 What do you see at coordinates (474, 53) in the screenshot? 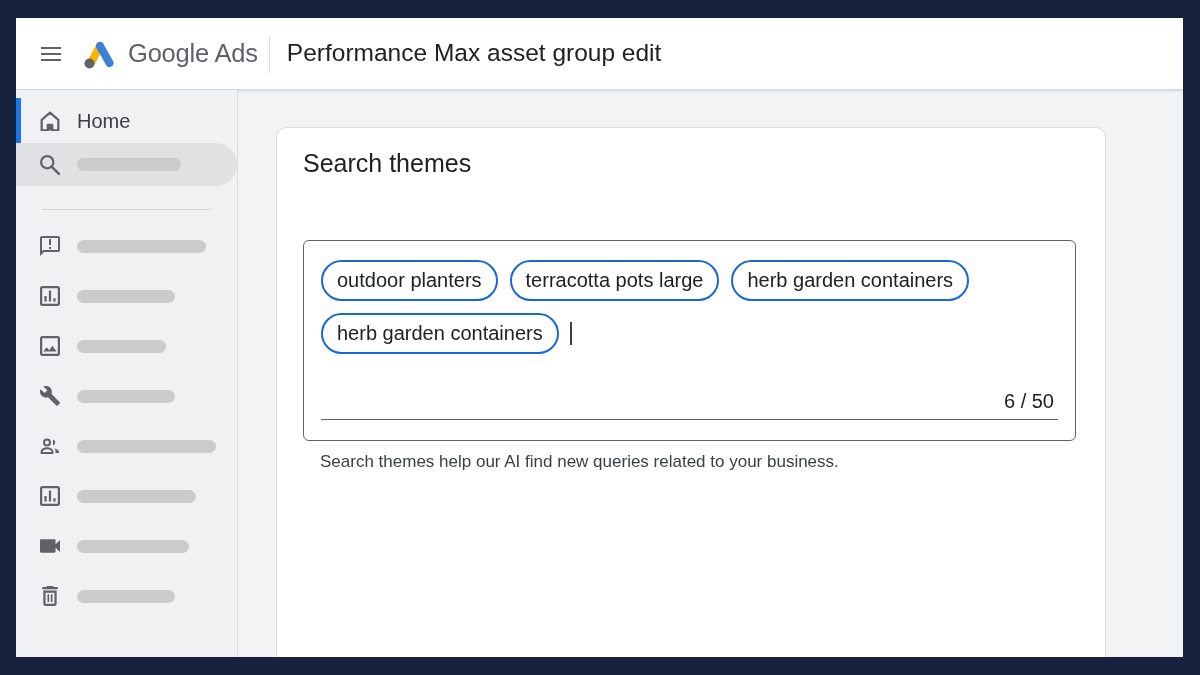
I see `page-title: Performance Max asset group edit` at bounding box center [474, 53].